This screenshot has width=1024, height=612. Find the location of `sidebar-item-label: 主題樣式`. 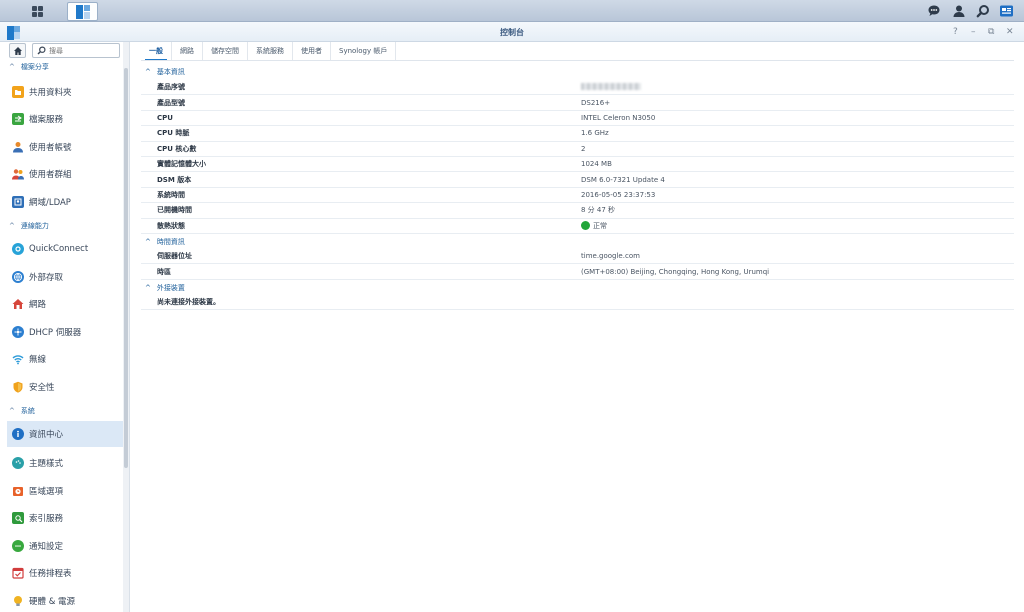

sidebar-item-label: 主題樣式 is located at coordinates (46, 464).